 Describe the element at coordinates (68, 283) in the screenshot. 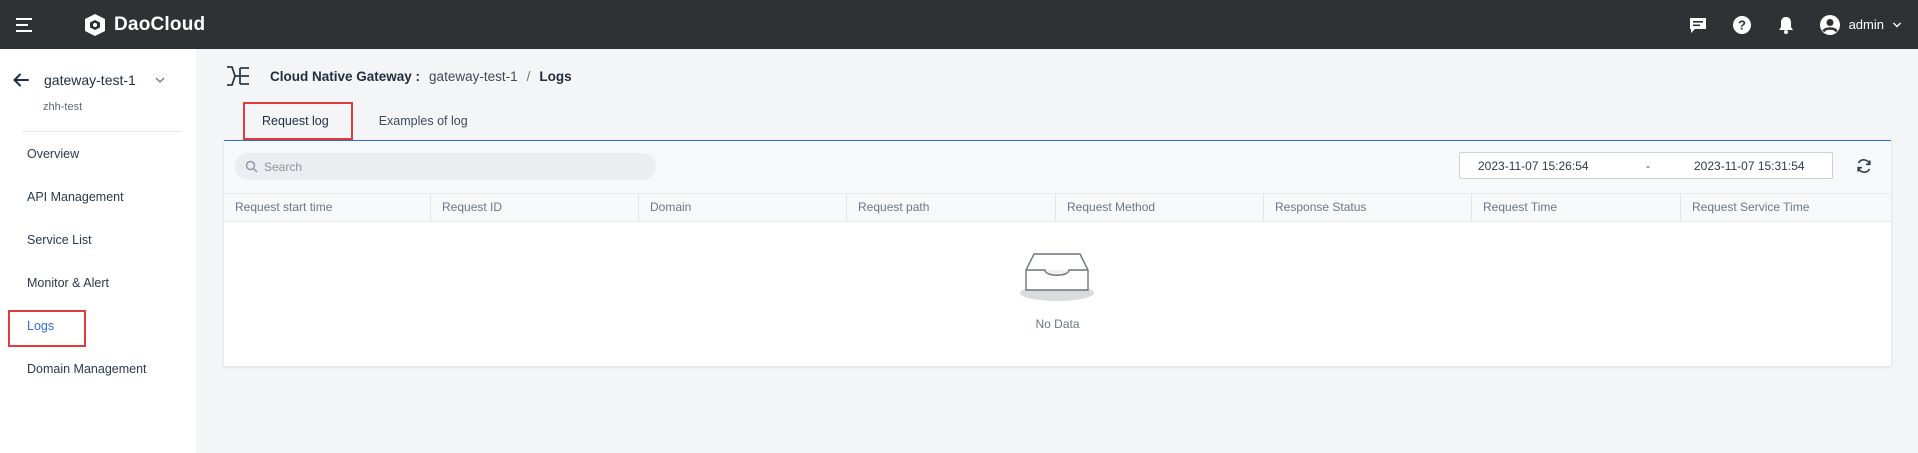

I see `sidebar-item-monitor-alert: Monitor & Alert` at that location.